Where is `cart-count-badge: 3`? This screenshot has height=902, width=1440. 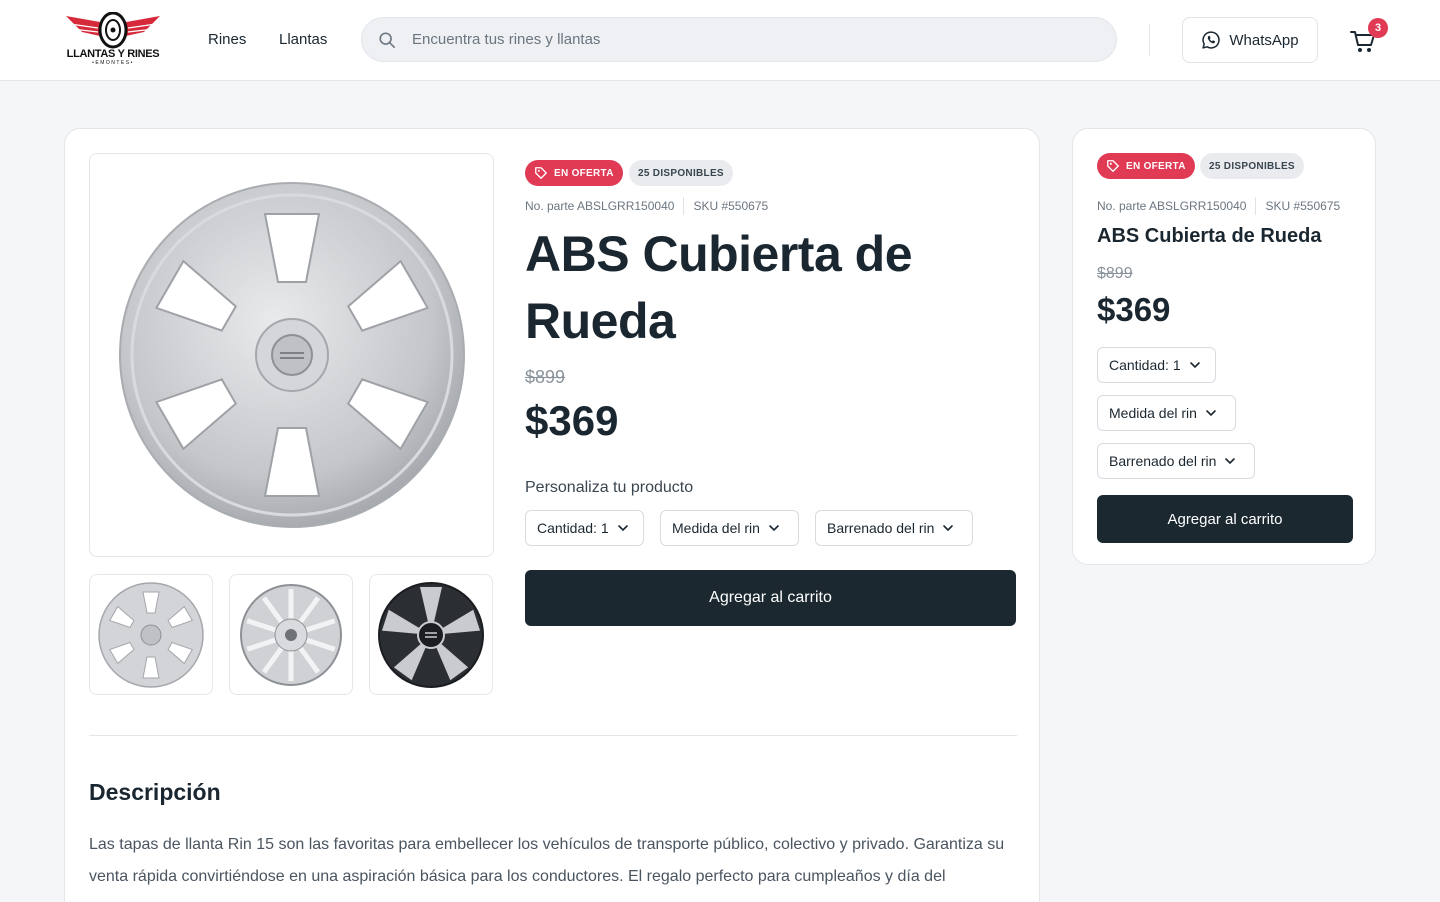 cart-count-badge: 3 is located at coordinates (1378, 28).